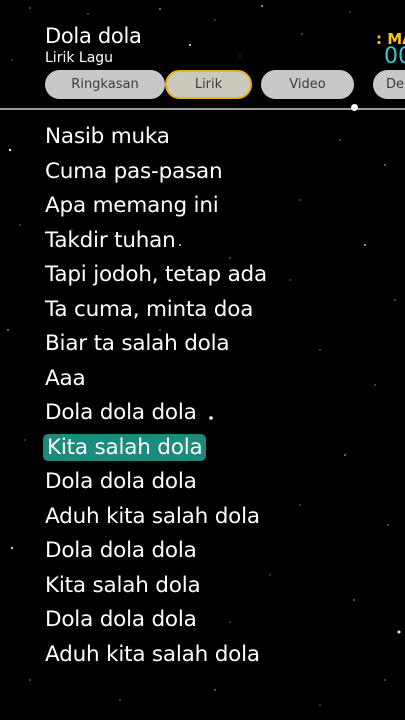 This screenshot has width=405, height=720. Describe the element at coordinates (354, 107) in the screenshot. I see `scroll-position-dot` at that location.